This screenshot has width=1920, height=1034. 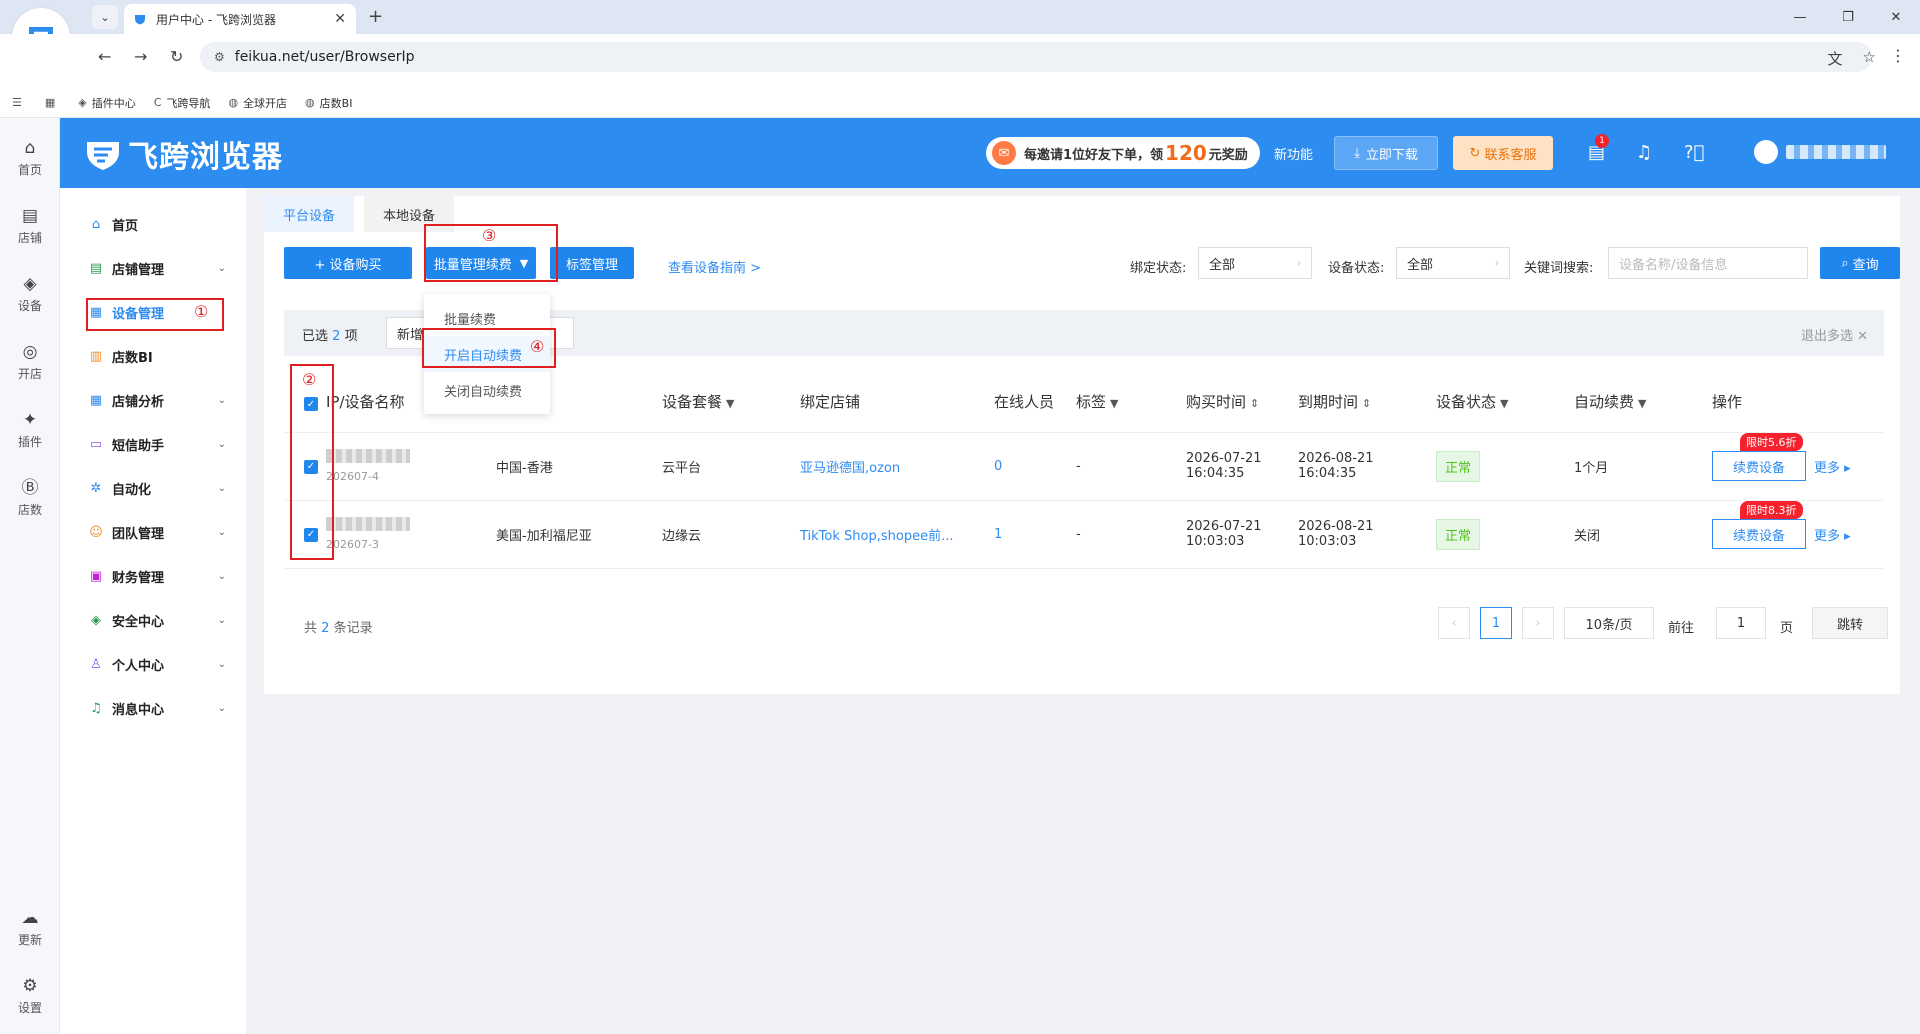 I want to click on col-tag: 标签 ▼, so click(x=1125, y=402).